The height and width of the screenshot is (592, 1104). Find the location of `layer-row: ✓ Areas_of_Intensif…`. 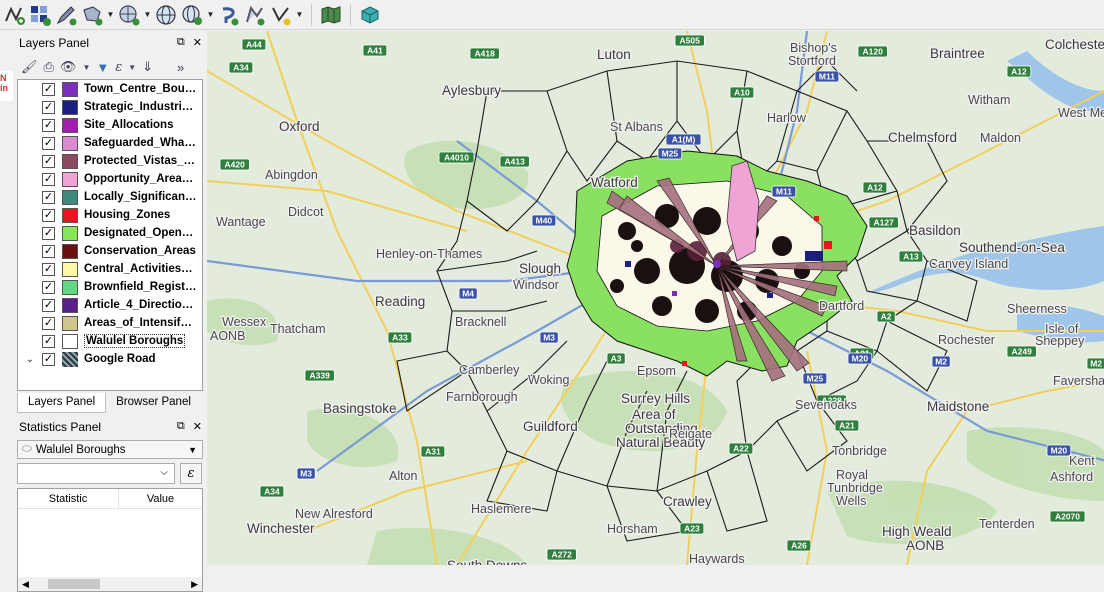

layer-row: ✓ Areas_of_Intensif… is located at coordinates (110, 323).